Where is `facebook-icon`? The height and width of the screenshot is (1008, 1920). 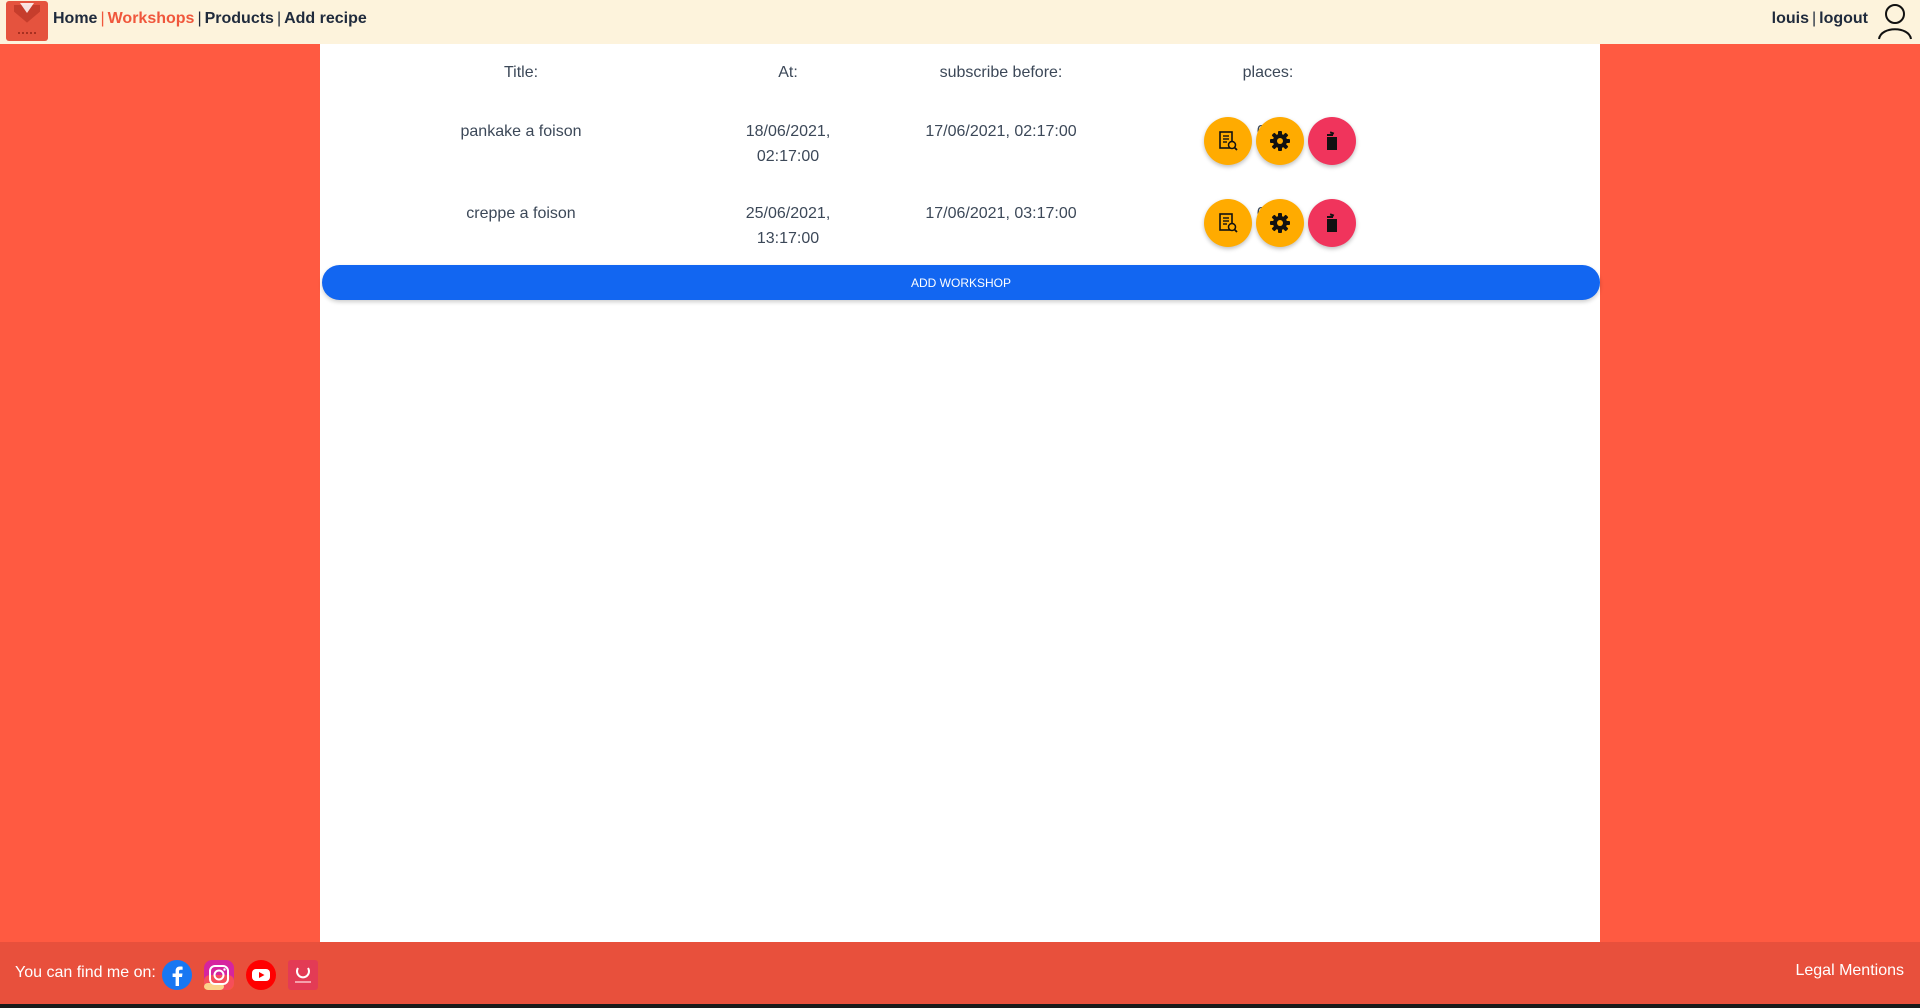 facebook-icon is located at coordinates (177, 975).